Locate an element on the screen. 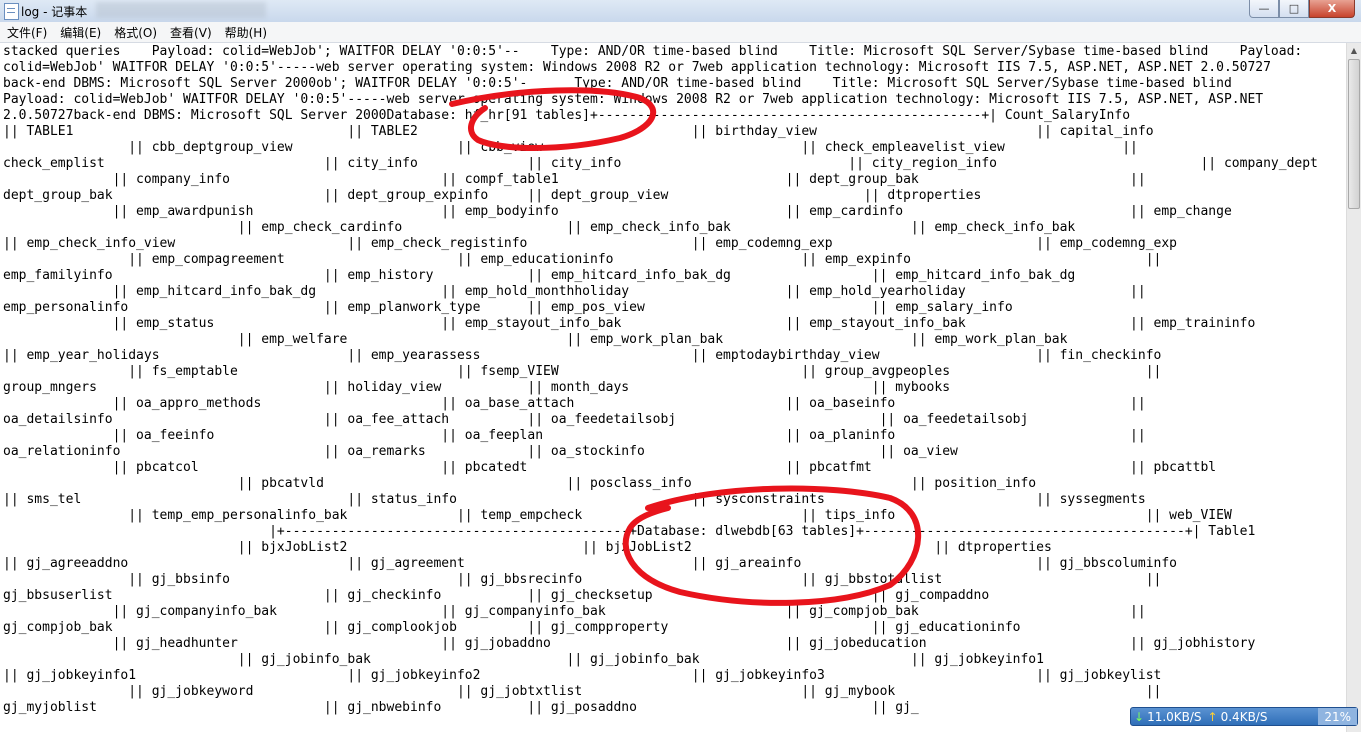 The height and width of the screenshot is (732, 1361). menu-file: 文件(F) is located at coordinates (26, 32).